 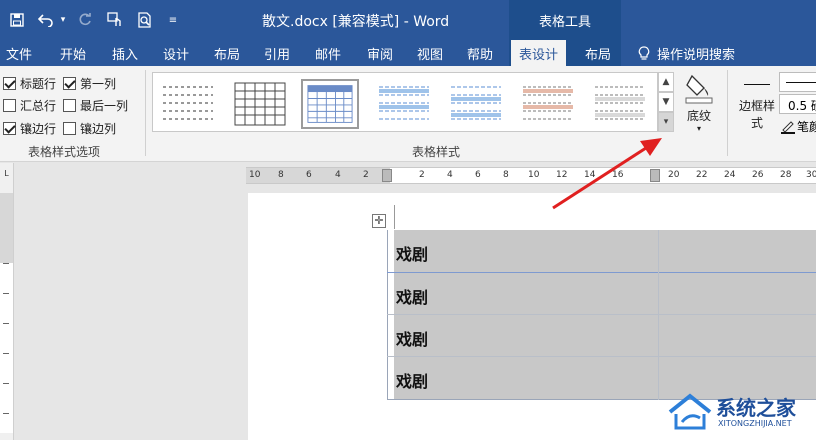 I want to click on watermark-text: 系统之家, so click(x=756, y=408).